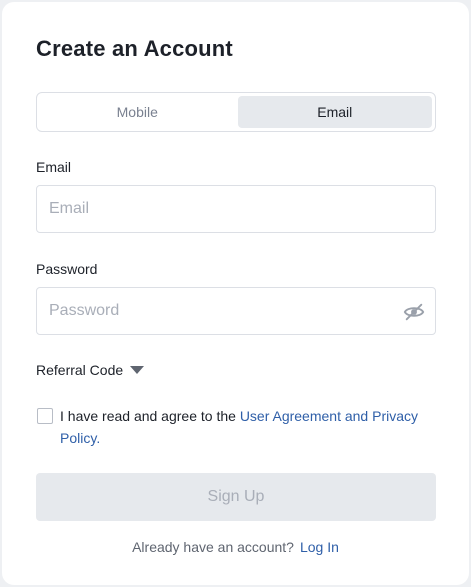  Describe the element at coordinates (137, 112) in the screenshot. I see `tab-mobile: Mobile` at that location.